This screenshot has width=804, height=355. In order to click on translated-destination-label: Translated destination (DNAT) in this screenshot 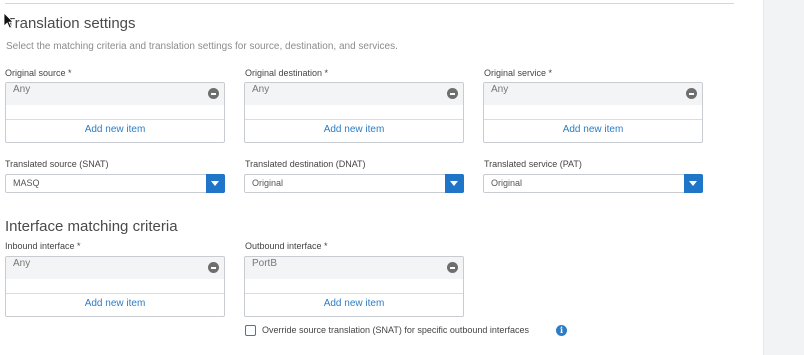, I will do `click(305, 164)`.